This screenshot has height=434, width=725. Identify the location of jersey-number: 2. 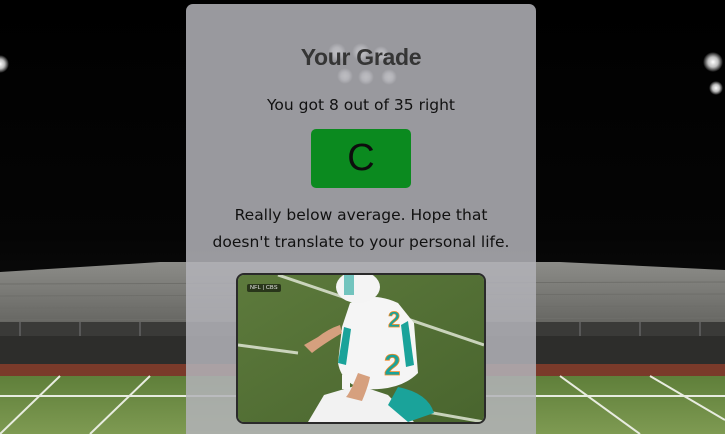
(394, 319).